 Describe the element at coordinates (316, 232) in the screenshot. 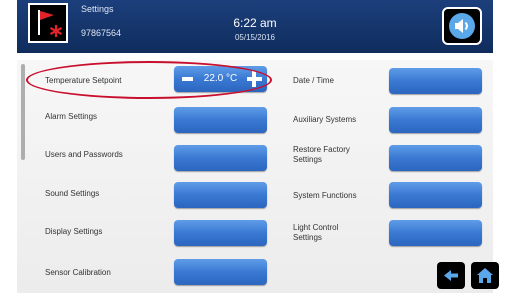

I see `light-control-label: Light Control Settings` at that location.